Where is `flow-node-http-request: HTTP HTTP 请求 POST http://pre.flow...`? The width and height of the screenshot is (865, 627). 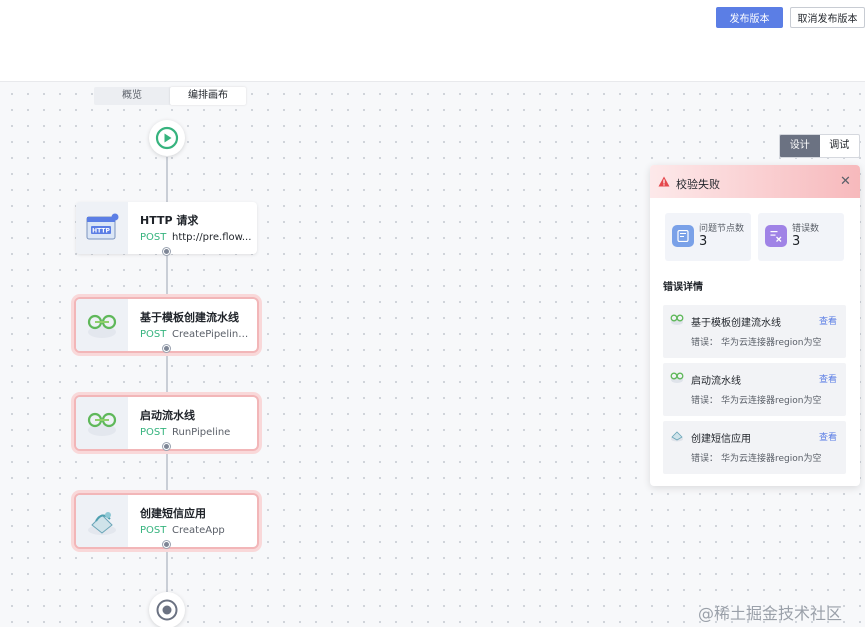 flow-node-http-request: HTTP HTTP 请求 POST http://pre.flow... is located at coordinates (166, 228).